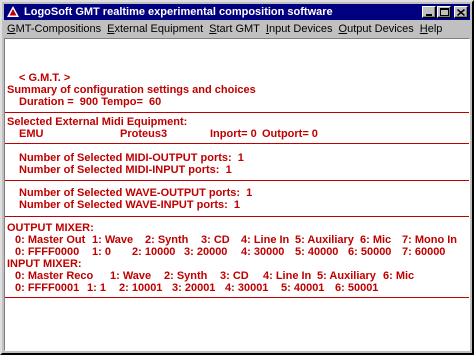  What do you see at coordinates (130, 205) in the screenshot?
I see `wave-input-ports: Number of Selected WAVE-INPUT ports: 1` at bounding box center [130, 205].